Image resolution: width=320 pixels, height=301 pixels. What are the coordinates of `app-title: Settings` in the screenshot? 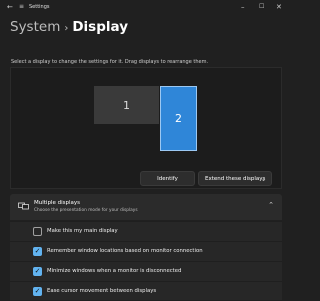 It's located at (39, 7).